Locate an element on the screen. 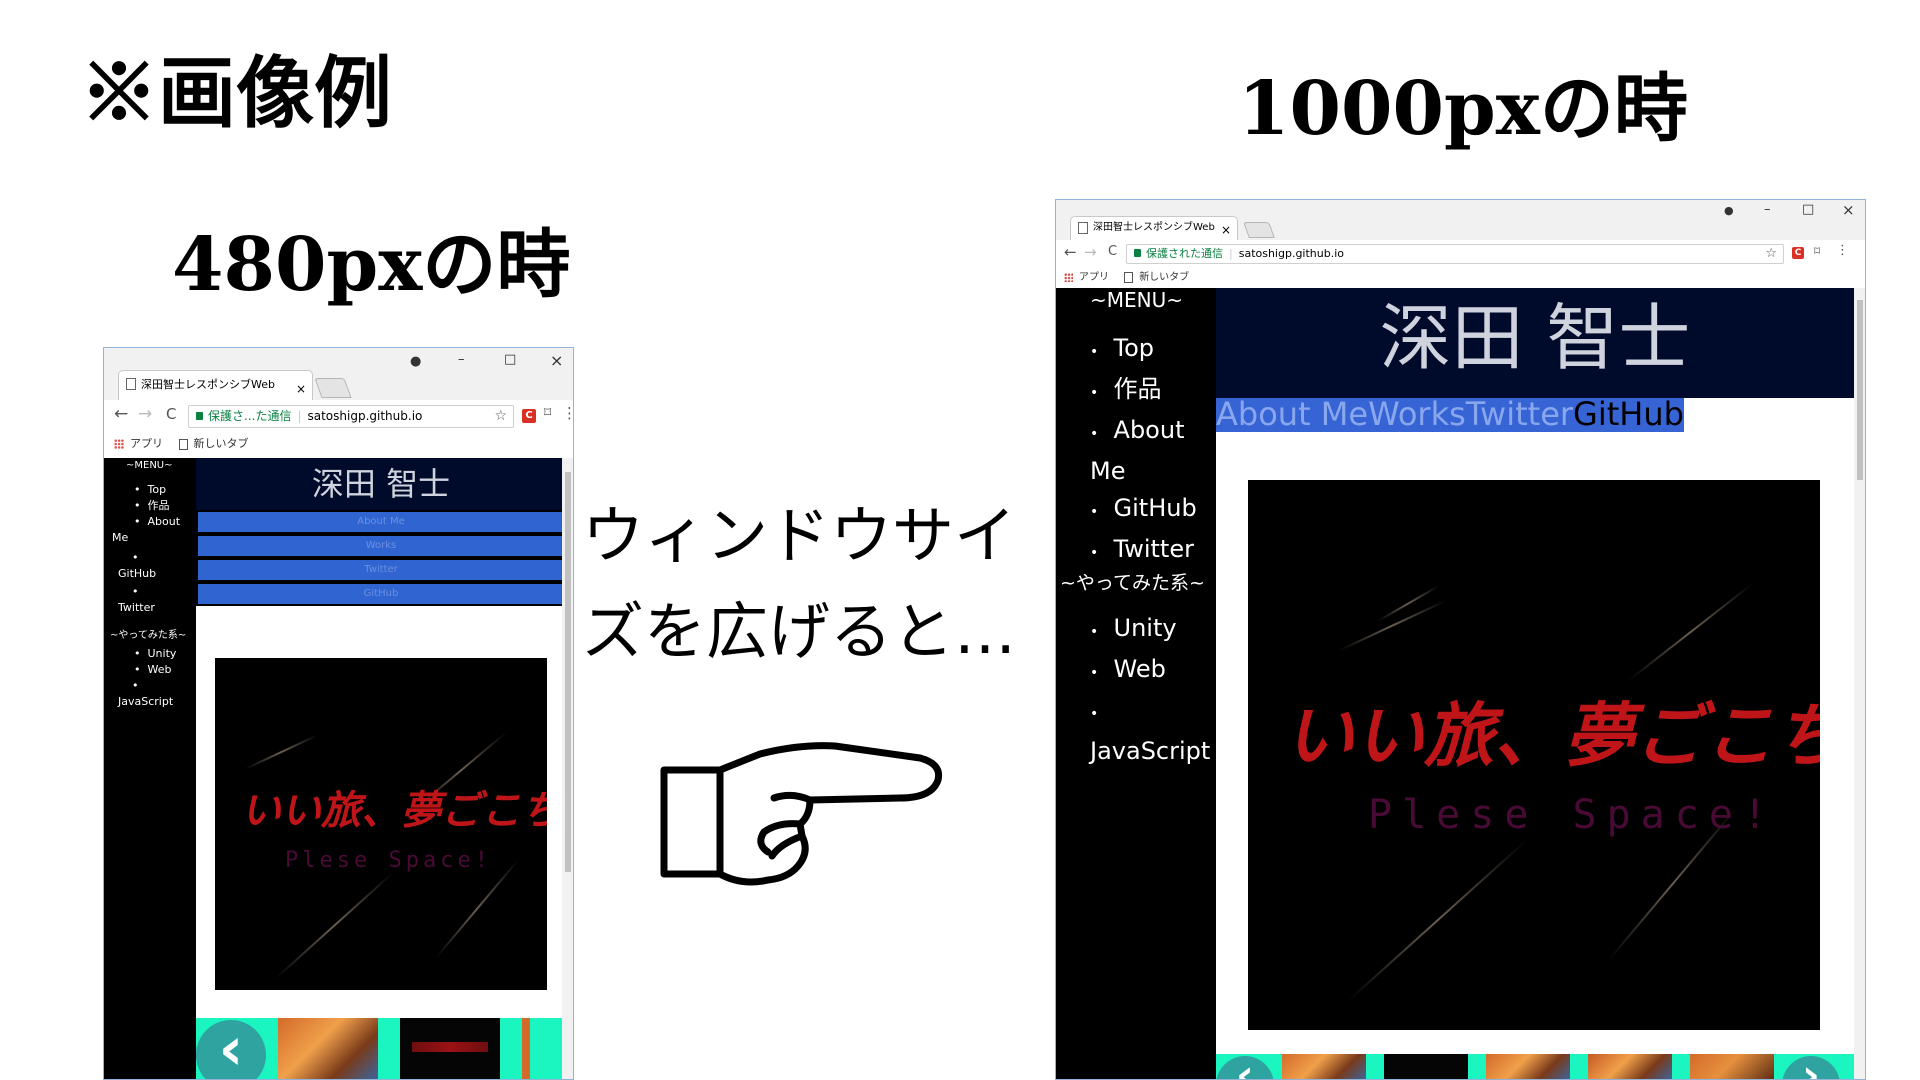  url-text: satoshigp.github.io is located at coordinates (365, 416).